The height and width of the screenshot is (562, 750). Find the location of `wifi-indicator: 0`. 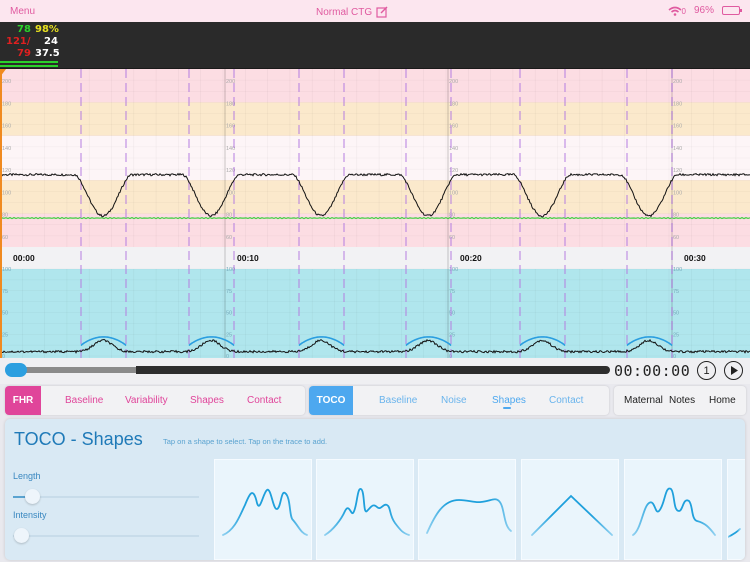

wifi-indicator: 0 is located at coordinates (677, 11).